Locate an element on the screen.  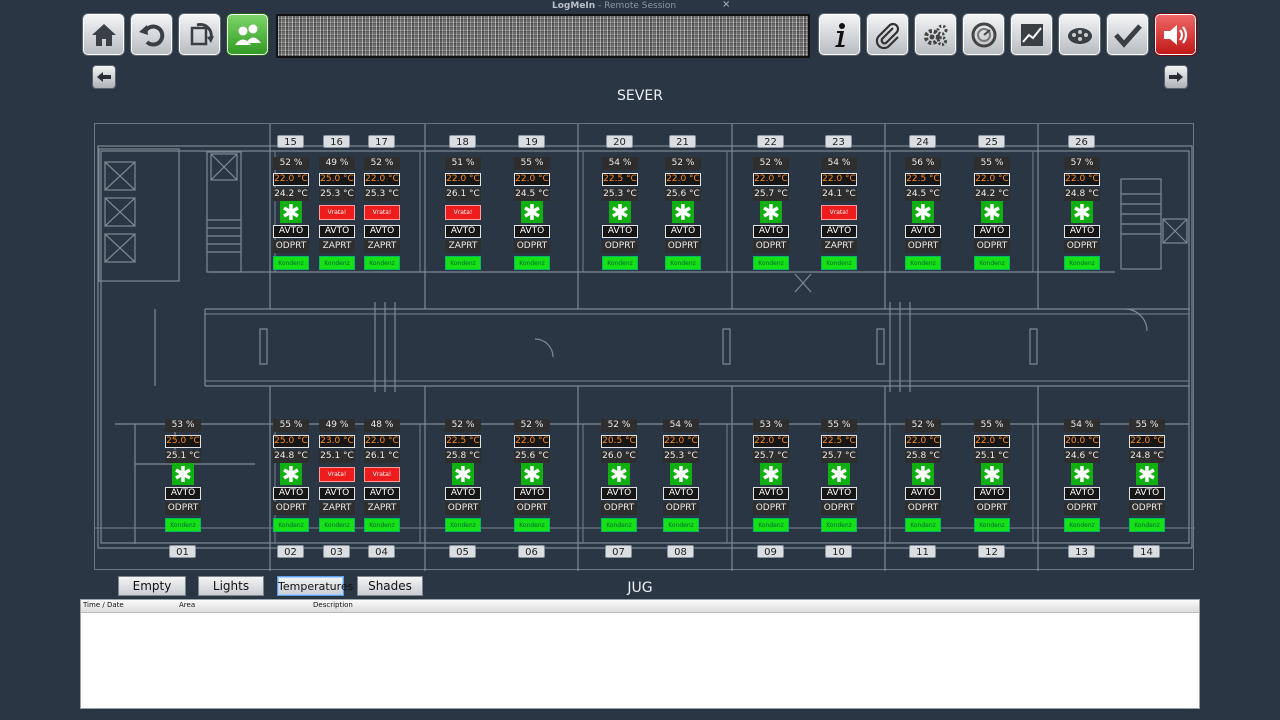
room-number-14: 14 is located at coordinates (1146, 551).